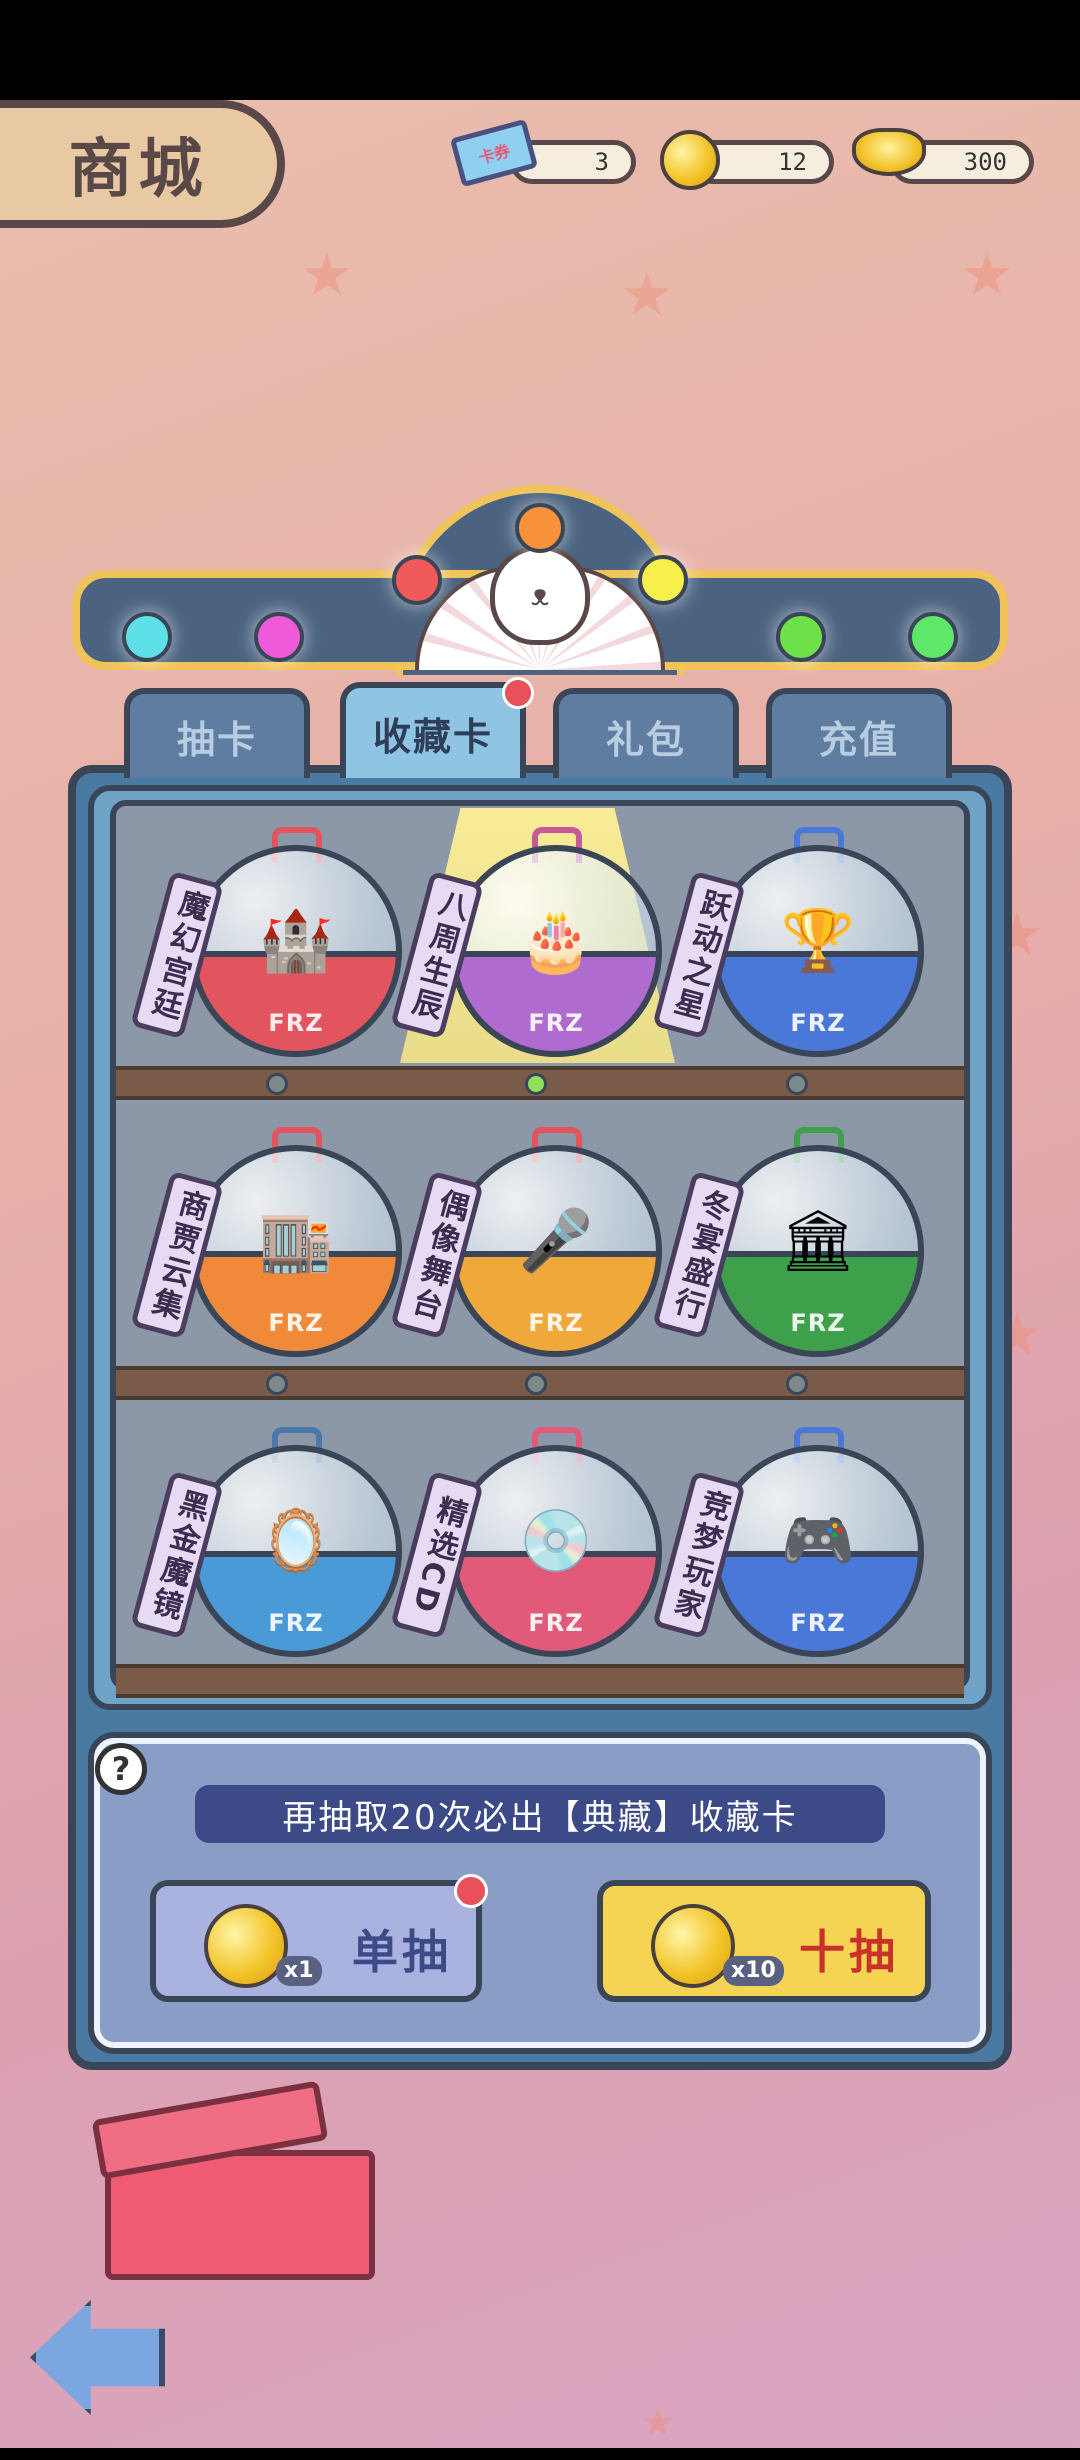 The image size is (1080, 2460). I want to click on ticket-count: 3, so click(601, 162).